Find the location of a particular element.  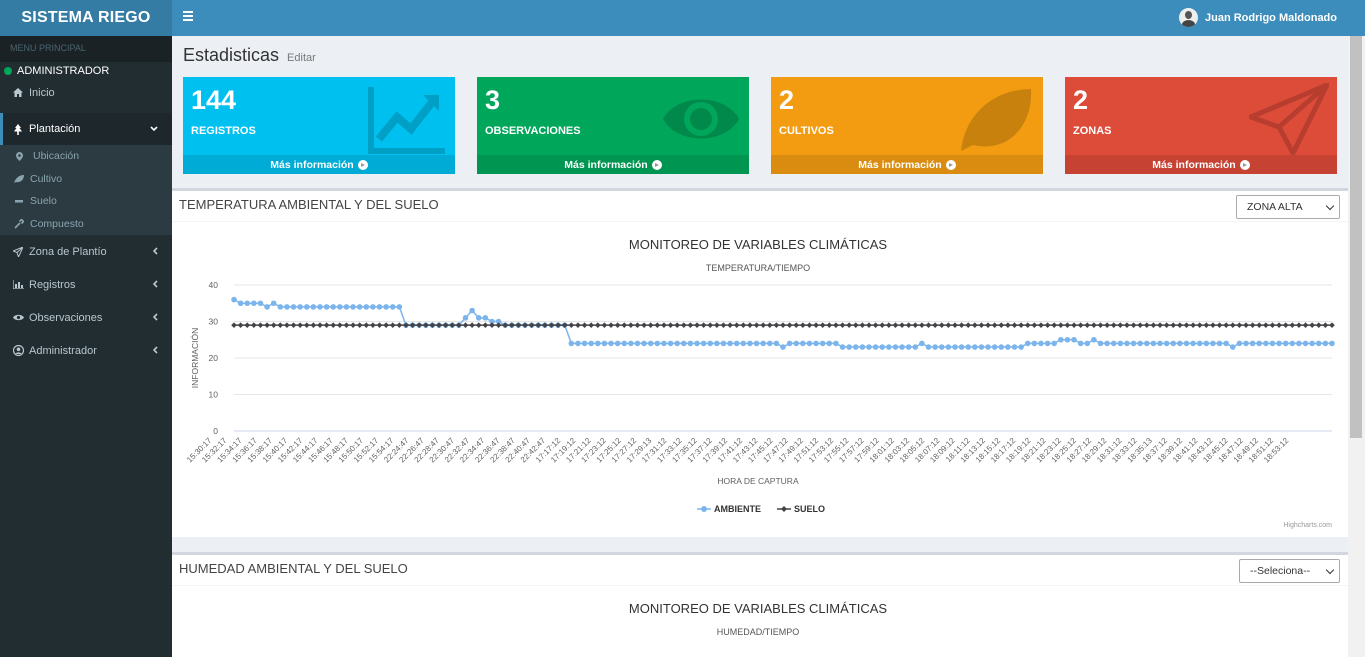

stat-box-zonas: 2 ZONAS Más información is located at coordinates (1201, 125).